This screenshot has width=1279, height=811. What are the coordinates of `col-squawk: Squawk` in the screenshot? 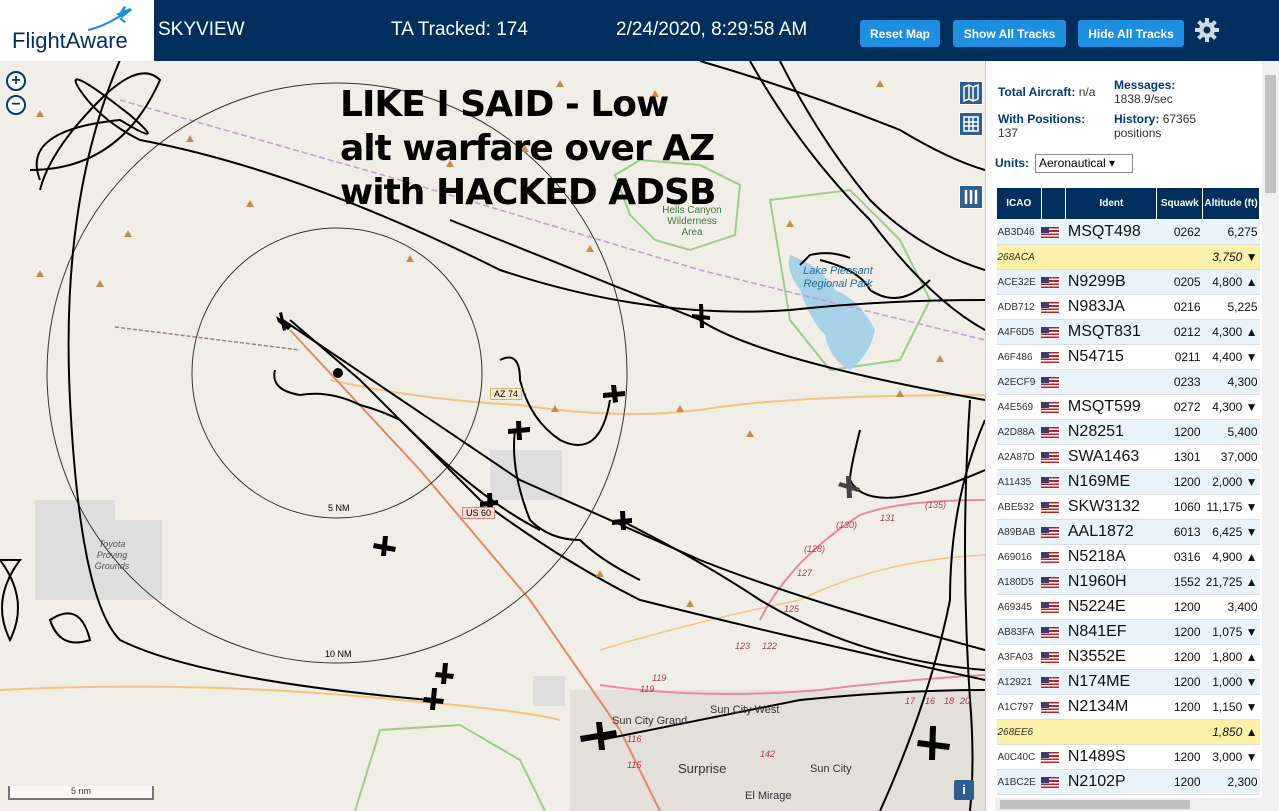 It's located at (1180, 203).